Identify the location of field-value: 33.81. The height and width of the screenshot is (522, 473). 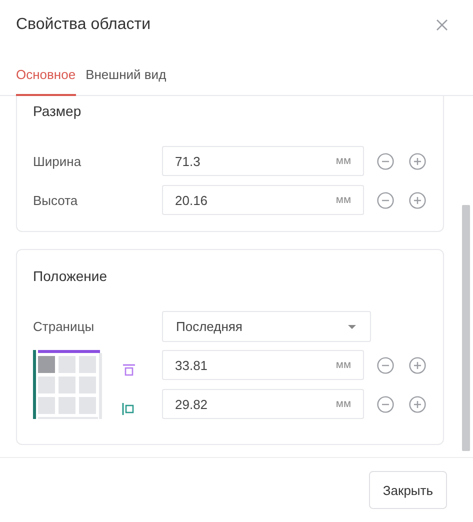
(191, 365).